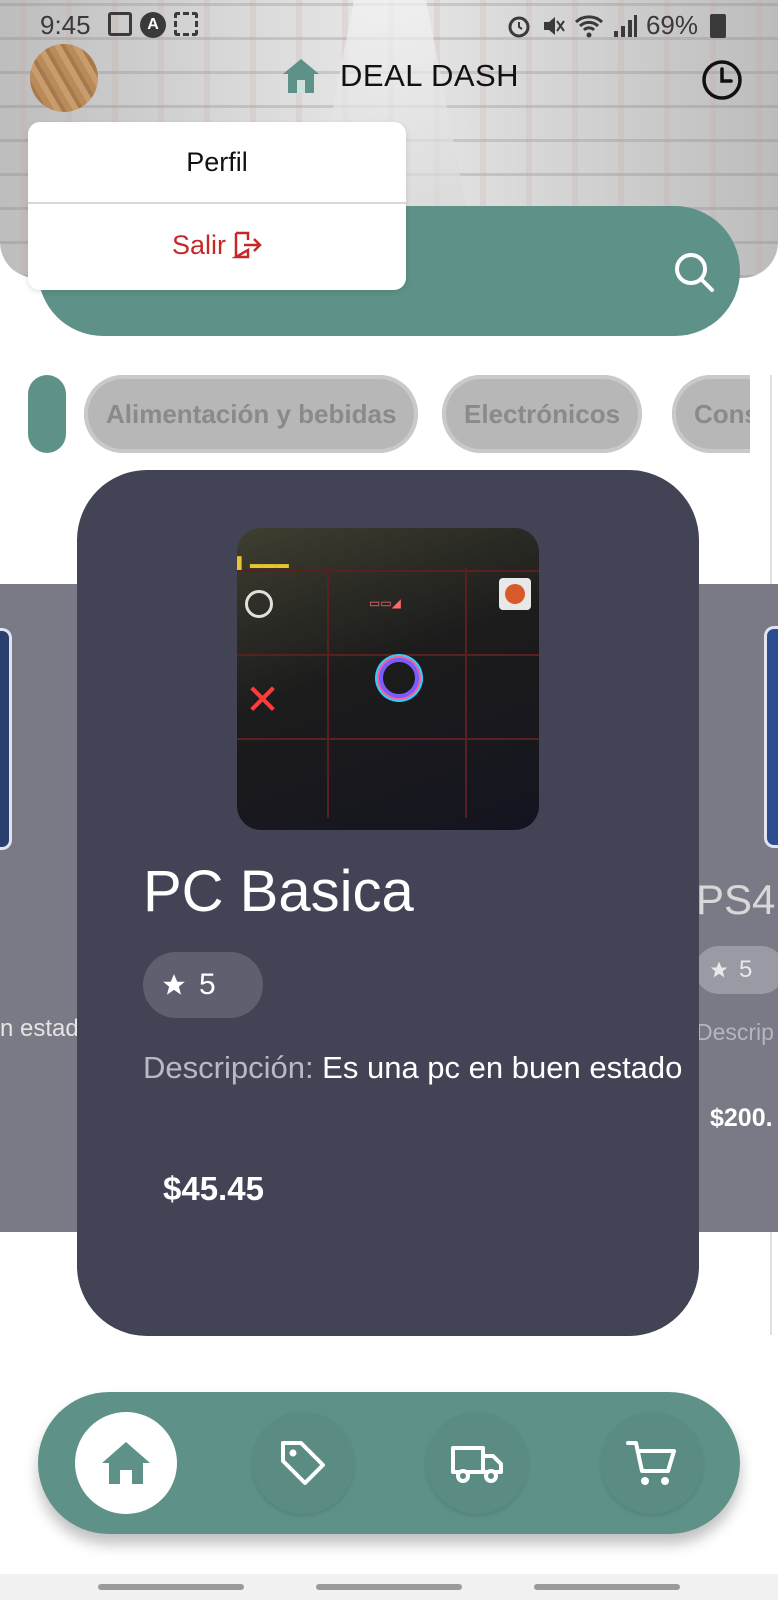 This screenshot has height=1600, width=778. I want to click on category-chip-active, so click(47, 414).